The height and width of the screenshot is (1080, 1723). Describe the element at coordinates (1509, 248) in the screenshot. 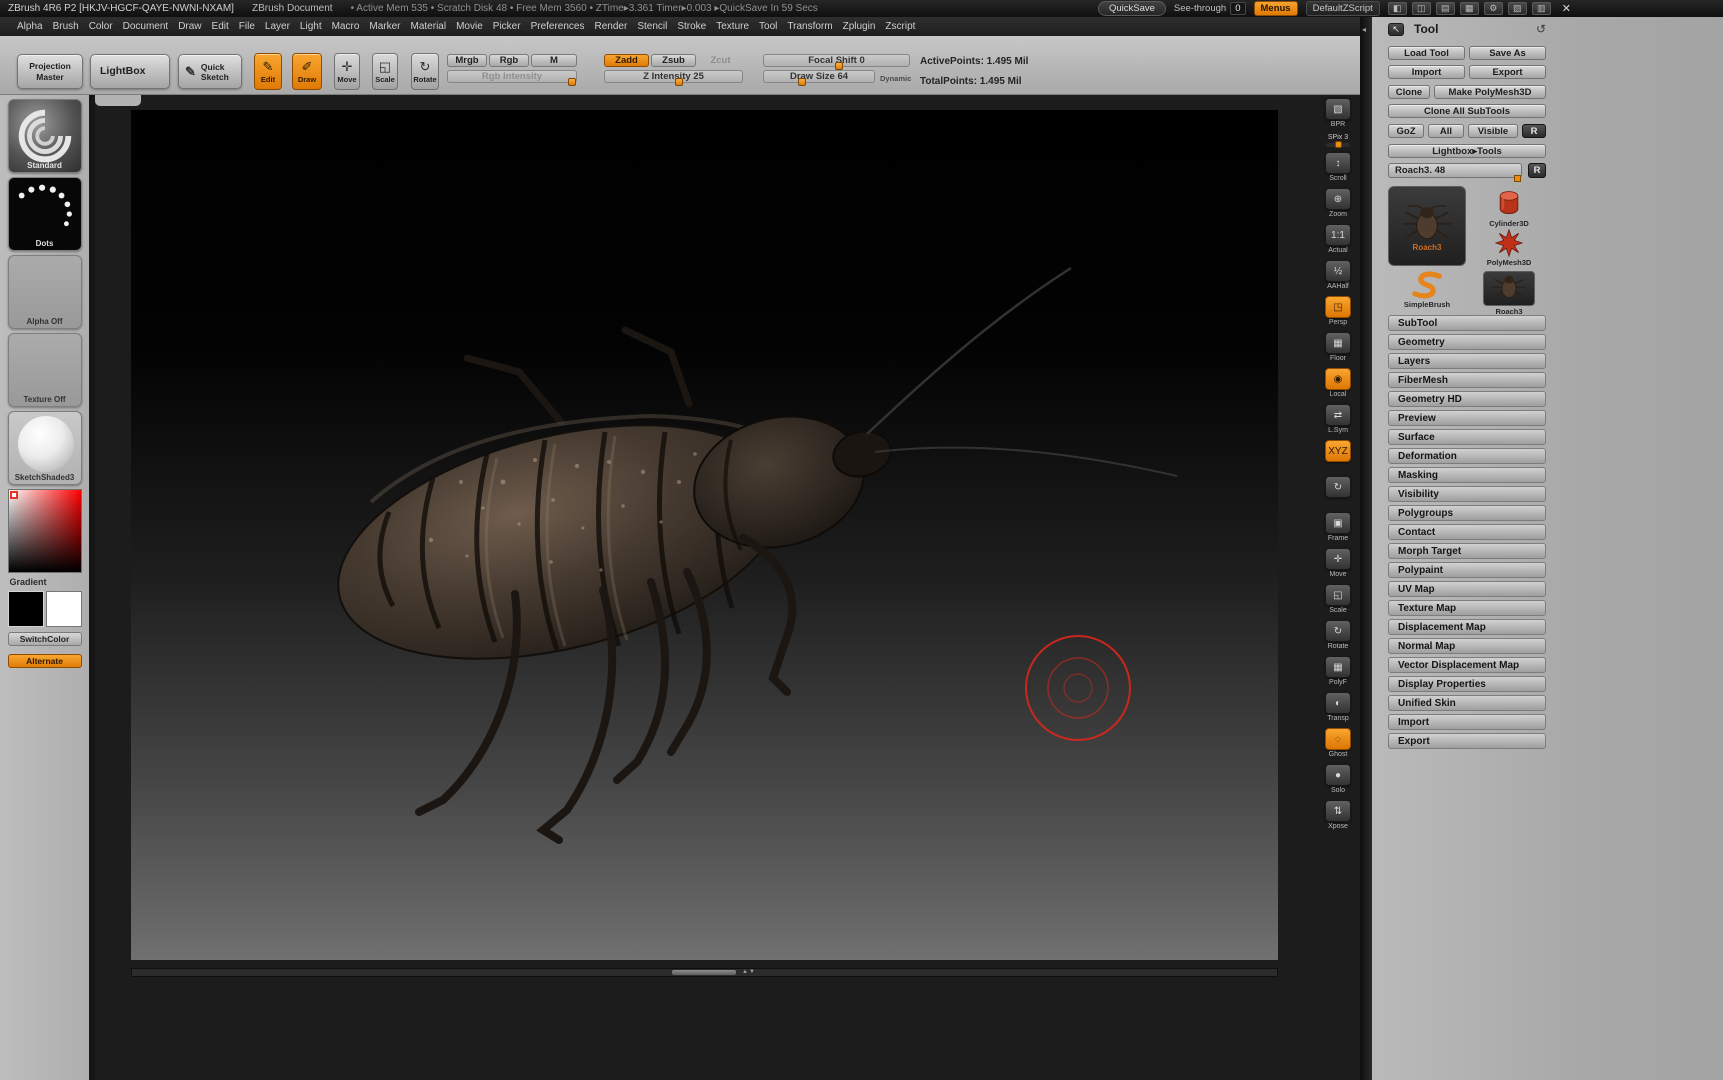

I see `polymesh3d-thumbnail: PolyMesh3D` at that location.